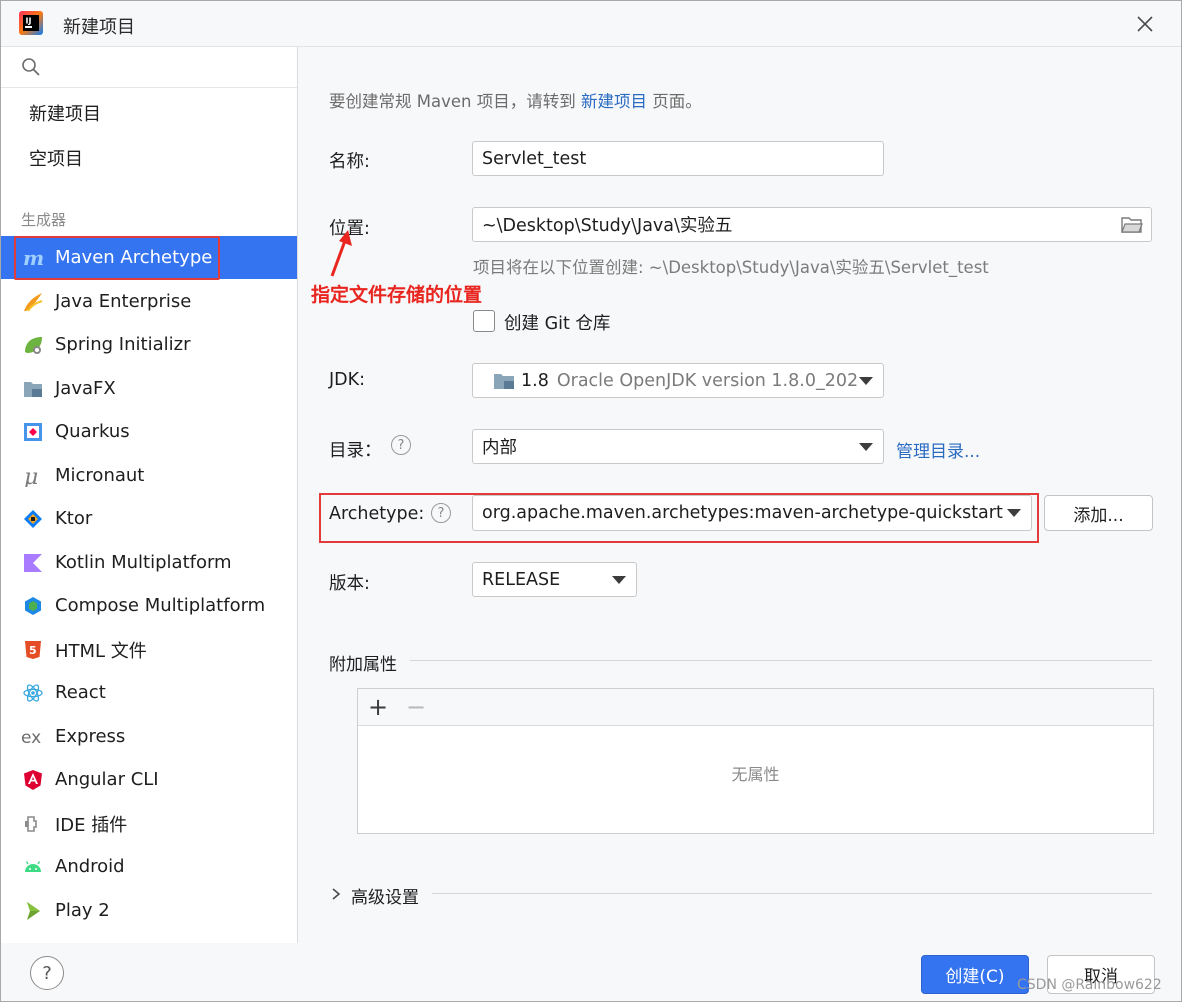  I want to click on search-box, so click(149, 67).